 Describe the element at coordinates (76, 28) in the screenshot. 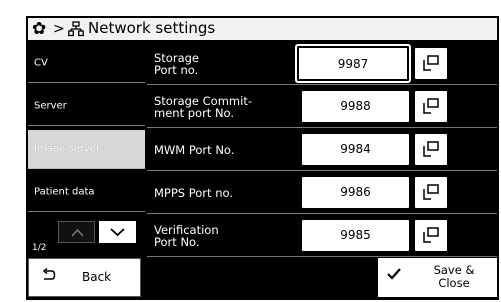

I see `network-icon` at that location.